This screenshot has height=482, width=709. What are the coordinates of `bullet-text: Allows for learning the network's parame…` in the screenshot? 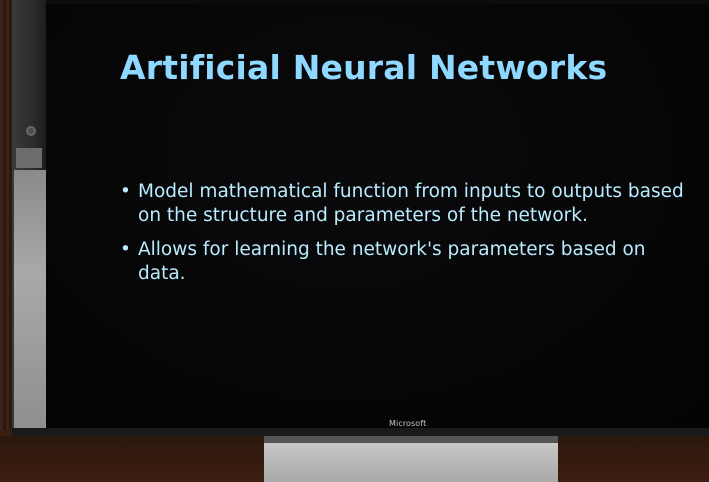 It's located at (392, 261).